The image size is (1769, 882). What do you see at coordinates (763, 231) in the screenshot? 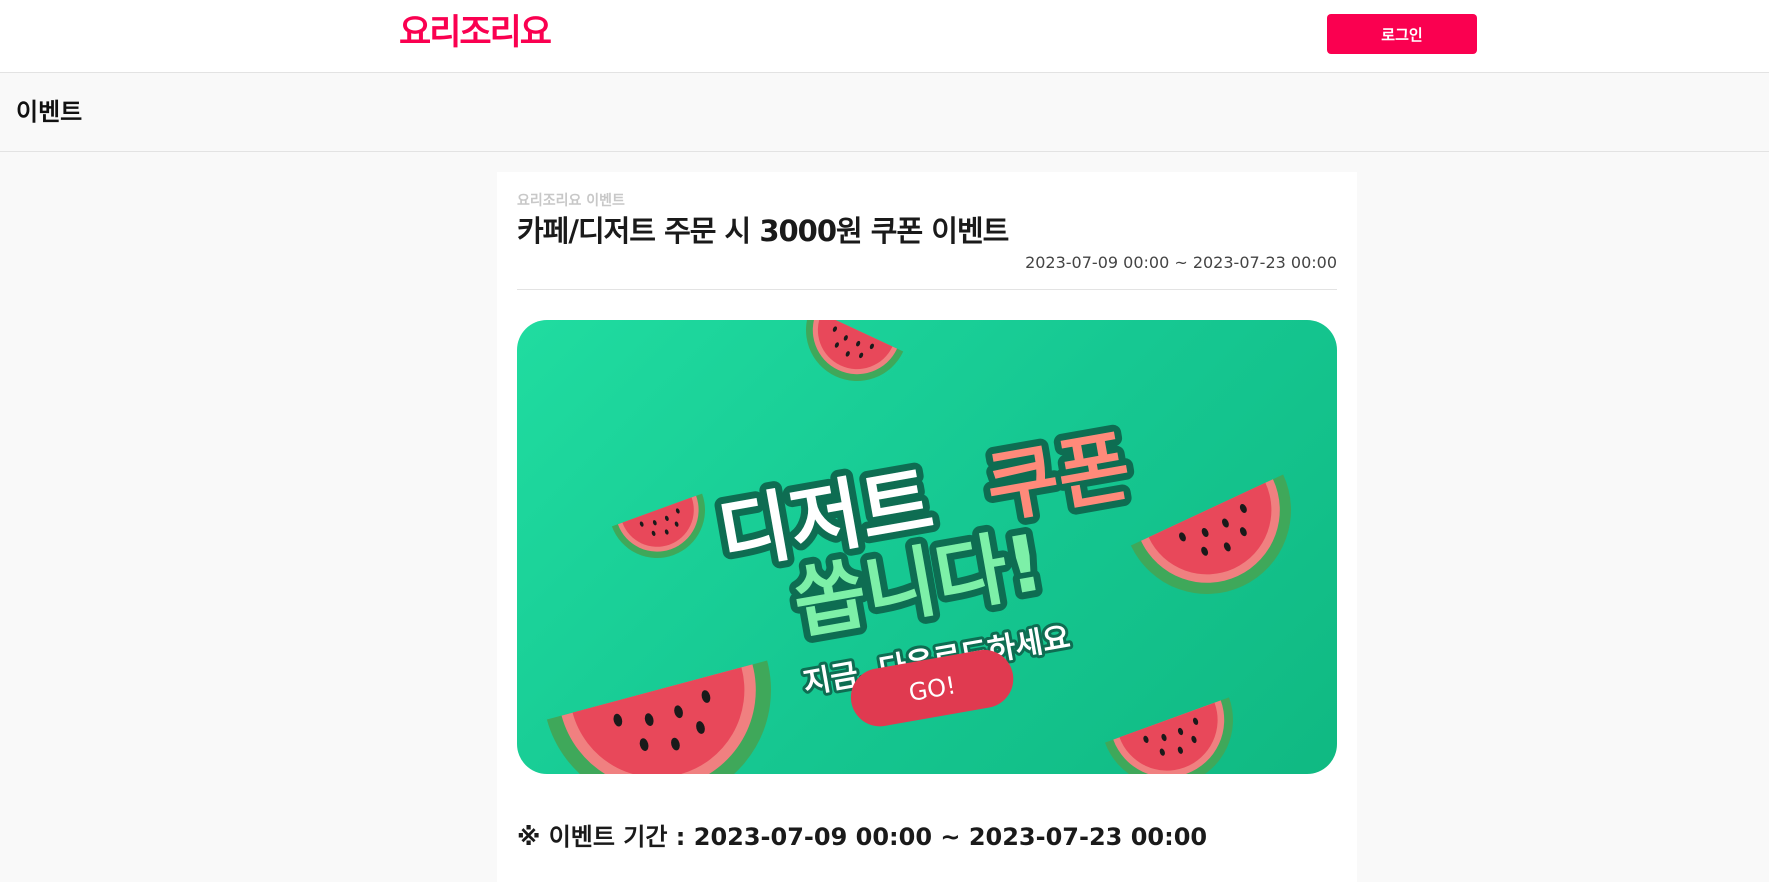
I see `event-title: 카페/디저트 주문 시 3000원 쿠폰 이벤트` at bounding box center [763, 231].